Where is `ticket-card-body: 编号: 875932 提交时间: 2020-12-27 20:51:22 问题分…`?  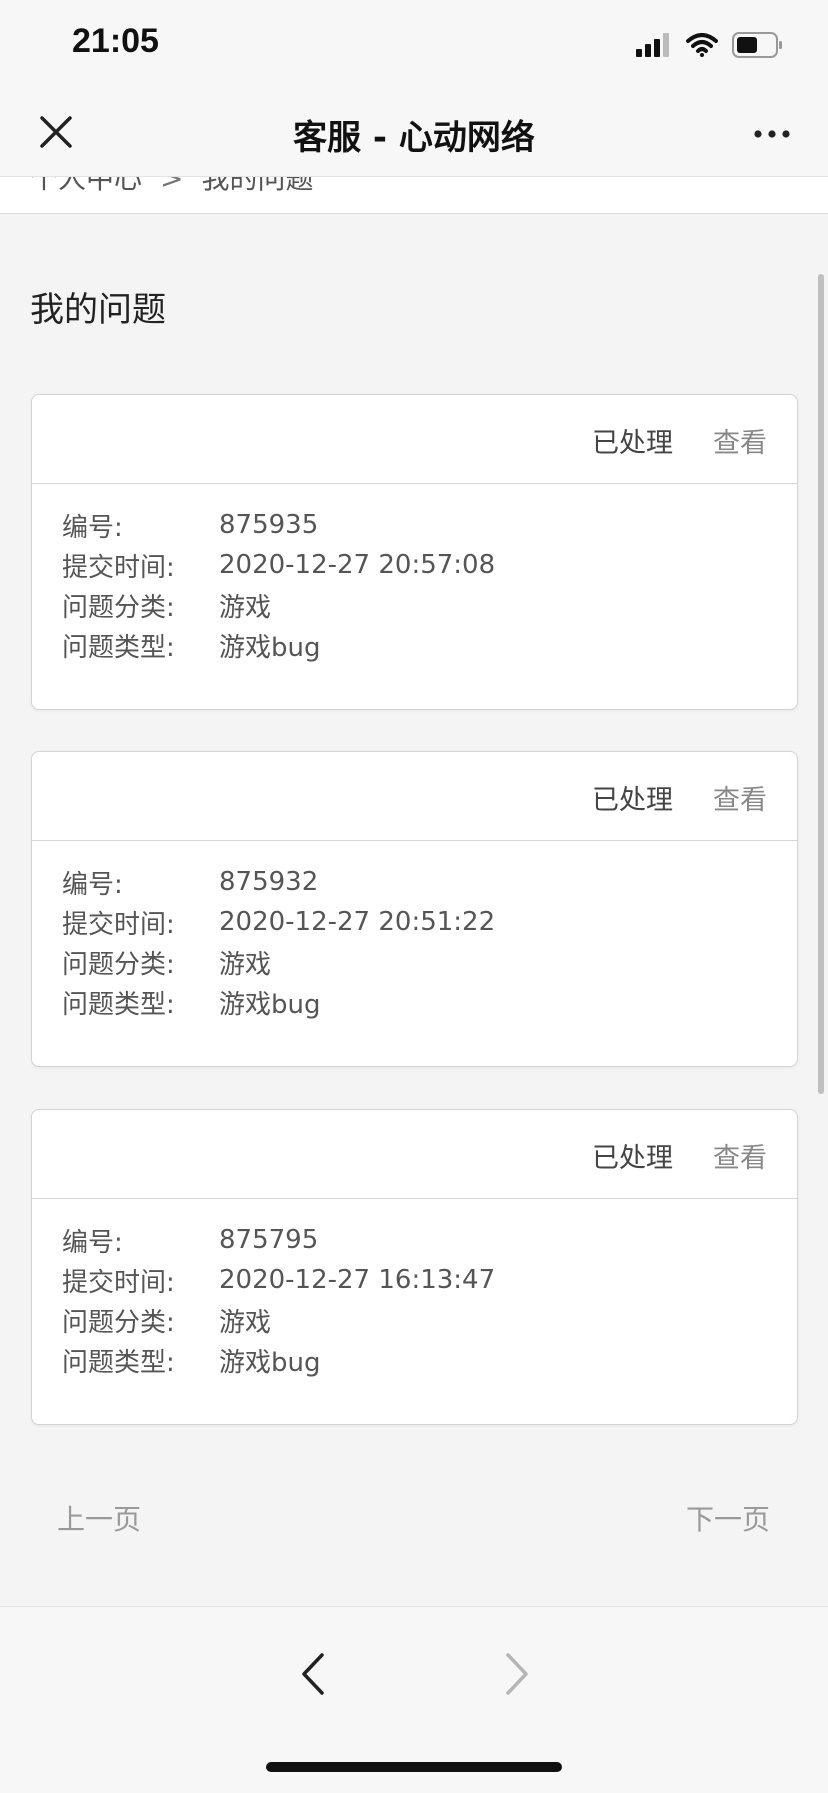
ticket-card-body: 编号: 875932 提交时间: 2020-12-27 20:51:22 问题分… is located at coordinates (278, 942).